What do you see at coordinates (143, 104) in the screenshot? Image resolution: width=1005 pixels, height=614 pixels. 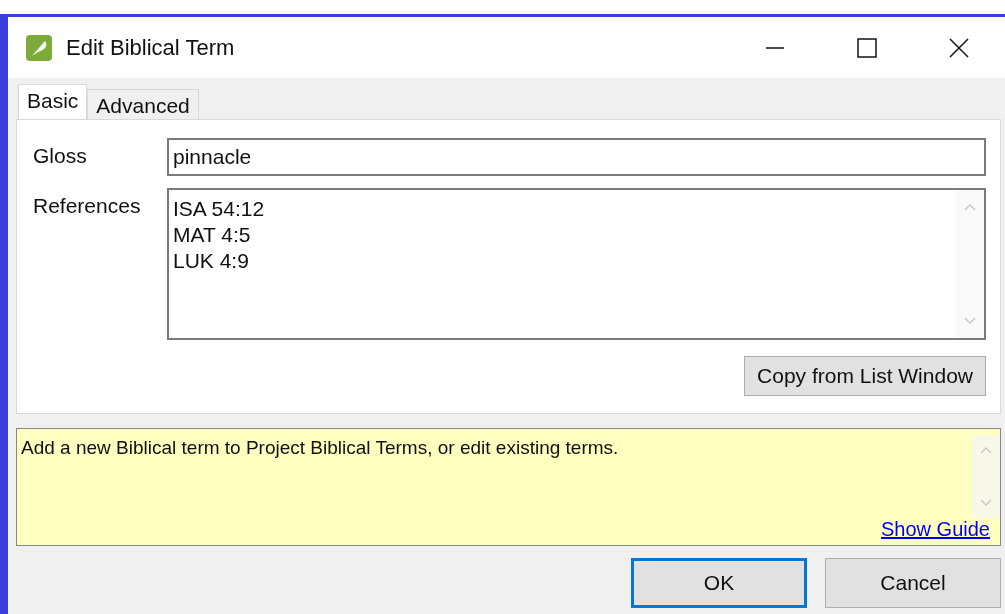 I see `tab: Advanced` at bounding box center [143, 104].